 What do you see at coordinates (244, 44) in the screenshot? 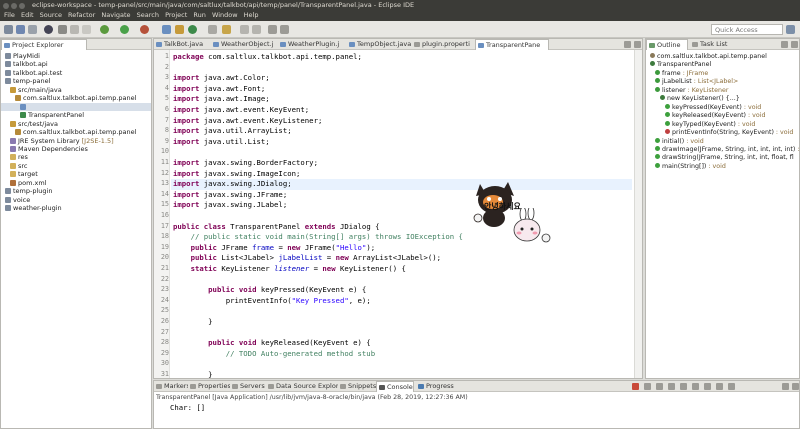
I see `tab-weatherobject-java: WeatherObject.j` at bounding box center [244, 44].